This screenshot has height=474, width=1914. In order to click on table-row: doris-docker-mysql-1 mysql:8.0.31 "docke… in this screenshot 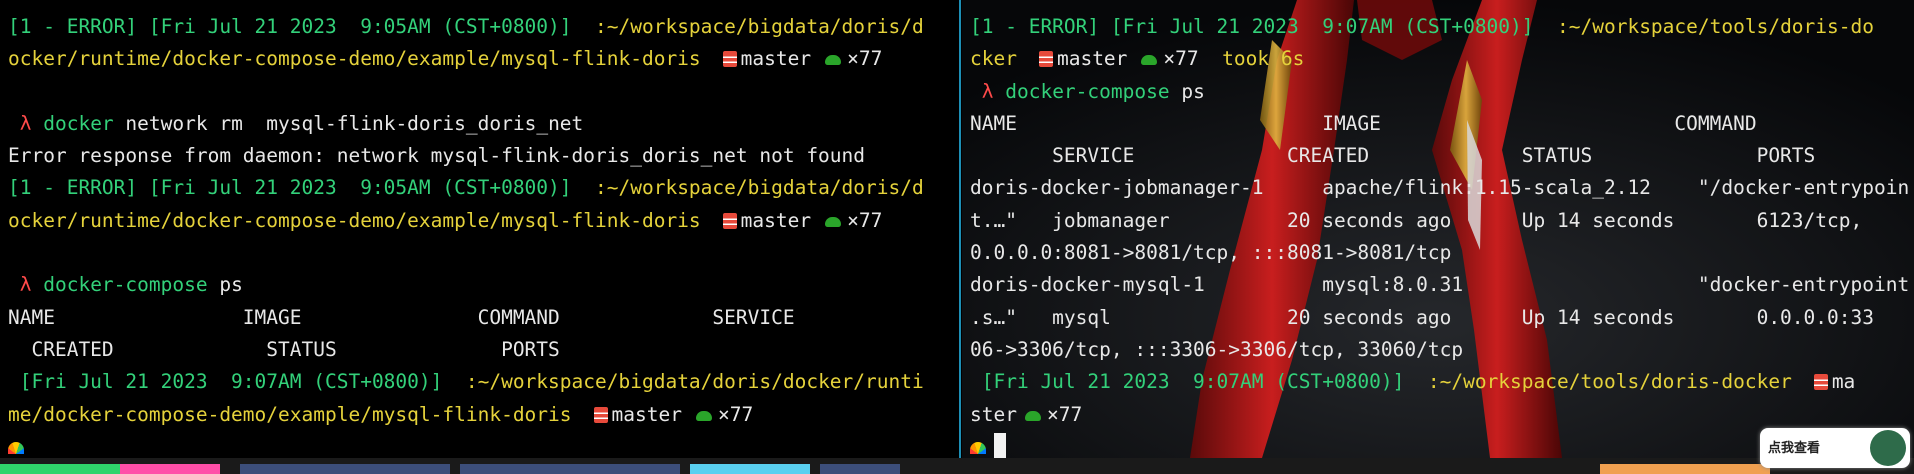, I will do `click(1440, 285)`.